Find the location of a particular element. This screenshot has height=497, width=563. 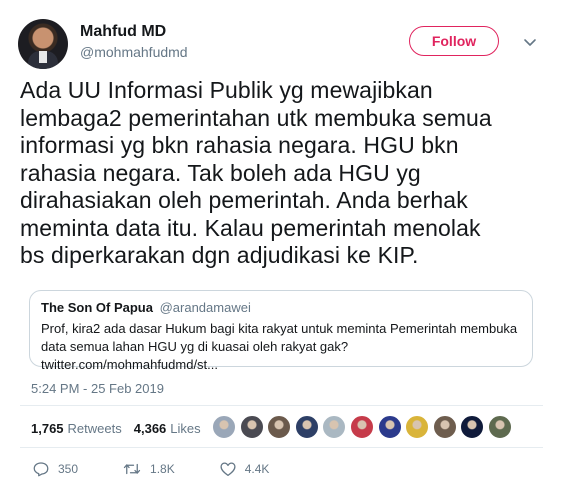

chevron-down-icon is located at coordinates (530, 42).